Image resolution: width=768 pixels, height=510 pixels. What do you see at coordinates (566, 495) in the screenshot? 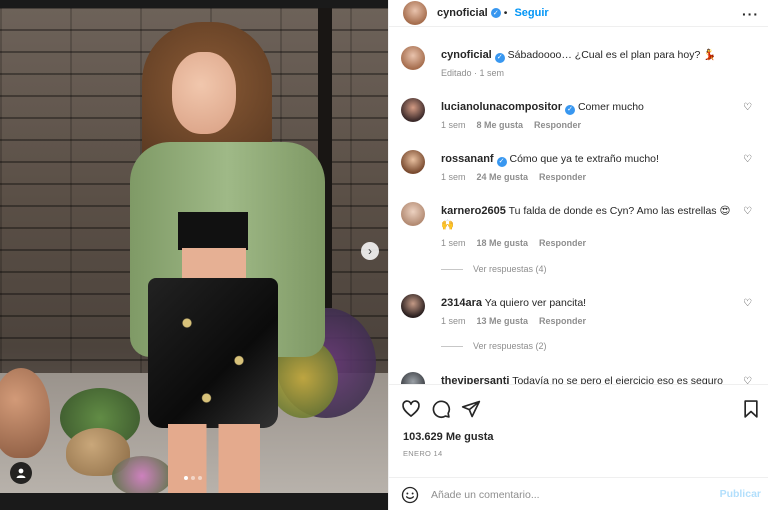
I see `comment-input` at bounding box center [566, 495].